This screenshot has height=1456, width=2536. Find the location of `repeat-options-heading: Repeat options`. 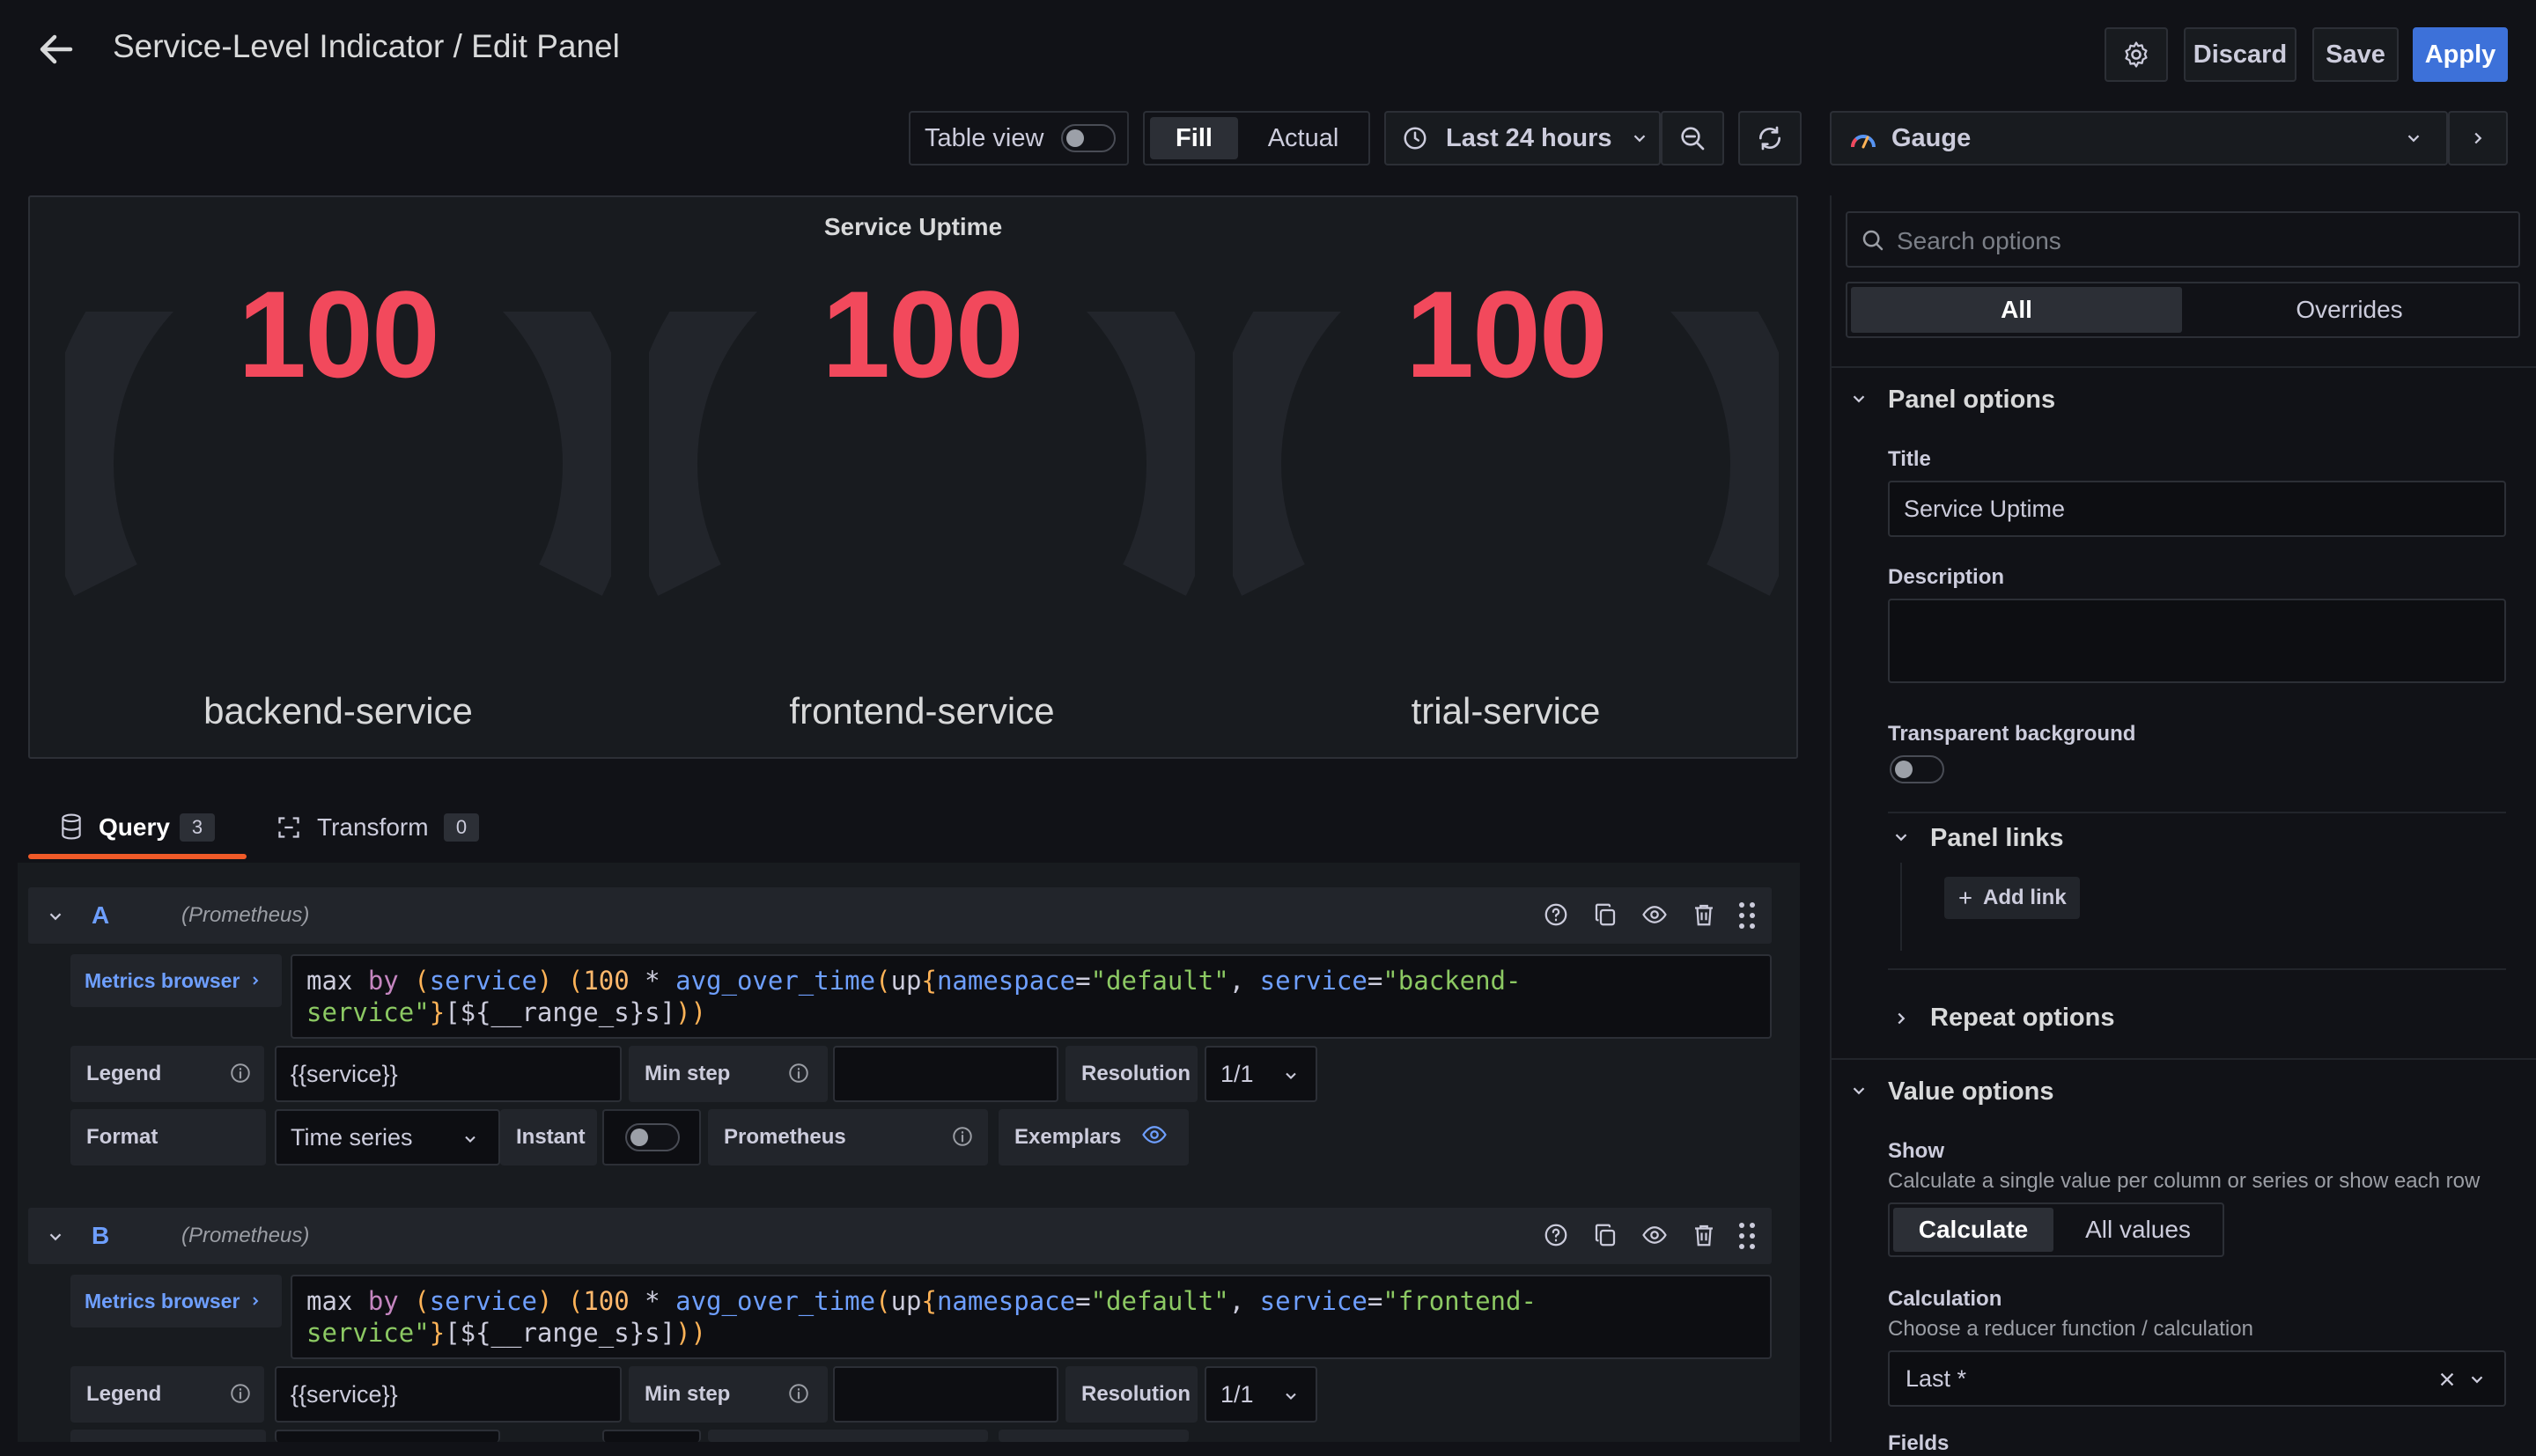

repeat-options-heading: Repeat options is located at coordinates (2022, 1018).